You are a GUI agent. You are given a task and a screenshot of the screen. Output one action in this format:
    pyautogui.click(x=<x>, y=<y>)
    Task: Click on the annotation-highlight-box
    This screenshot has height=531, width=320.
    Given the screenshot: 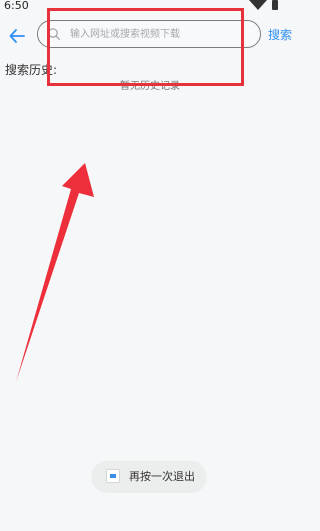 What is the action you would take?
    pyautogui.click(x=145, y=47)
    